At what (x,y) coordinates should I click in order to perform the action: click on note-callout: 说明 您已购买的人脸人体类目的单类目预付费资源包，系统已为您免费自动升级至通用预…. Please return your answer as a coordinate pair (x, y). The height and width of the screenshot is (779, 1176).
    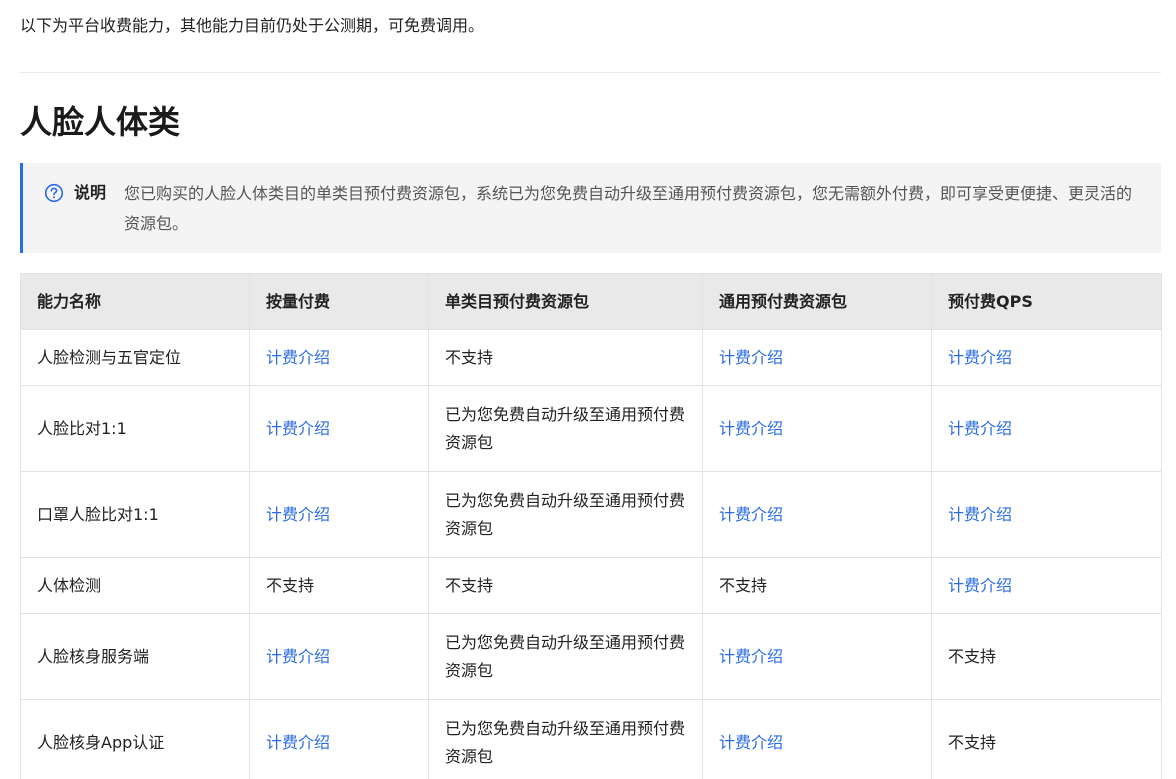
    Looking at the image, I should click on (590, 208).